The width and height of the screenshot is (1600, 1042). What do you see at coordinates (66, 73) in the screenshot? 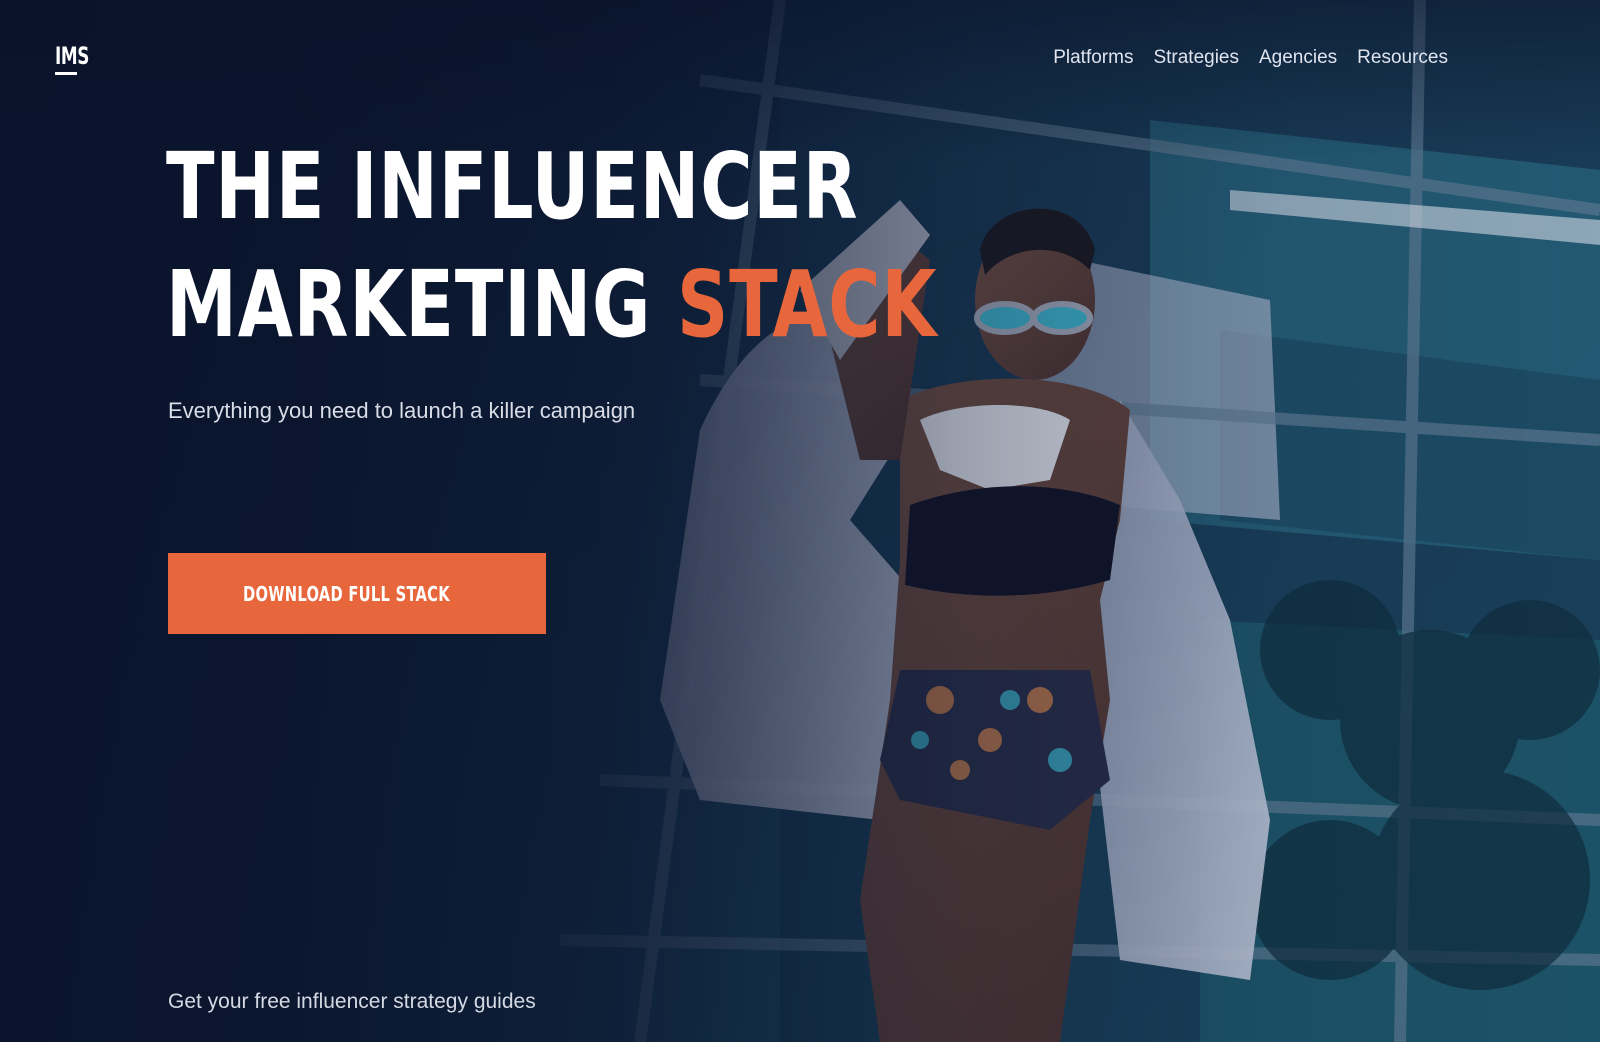
I see `brand-logo-underline` at bounding box center [66, 73].